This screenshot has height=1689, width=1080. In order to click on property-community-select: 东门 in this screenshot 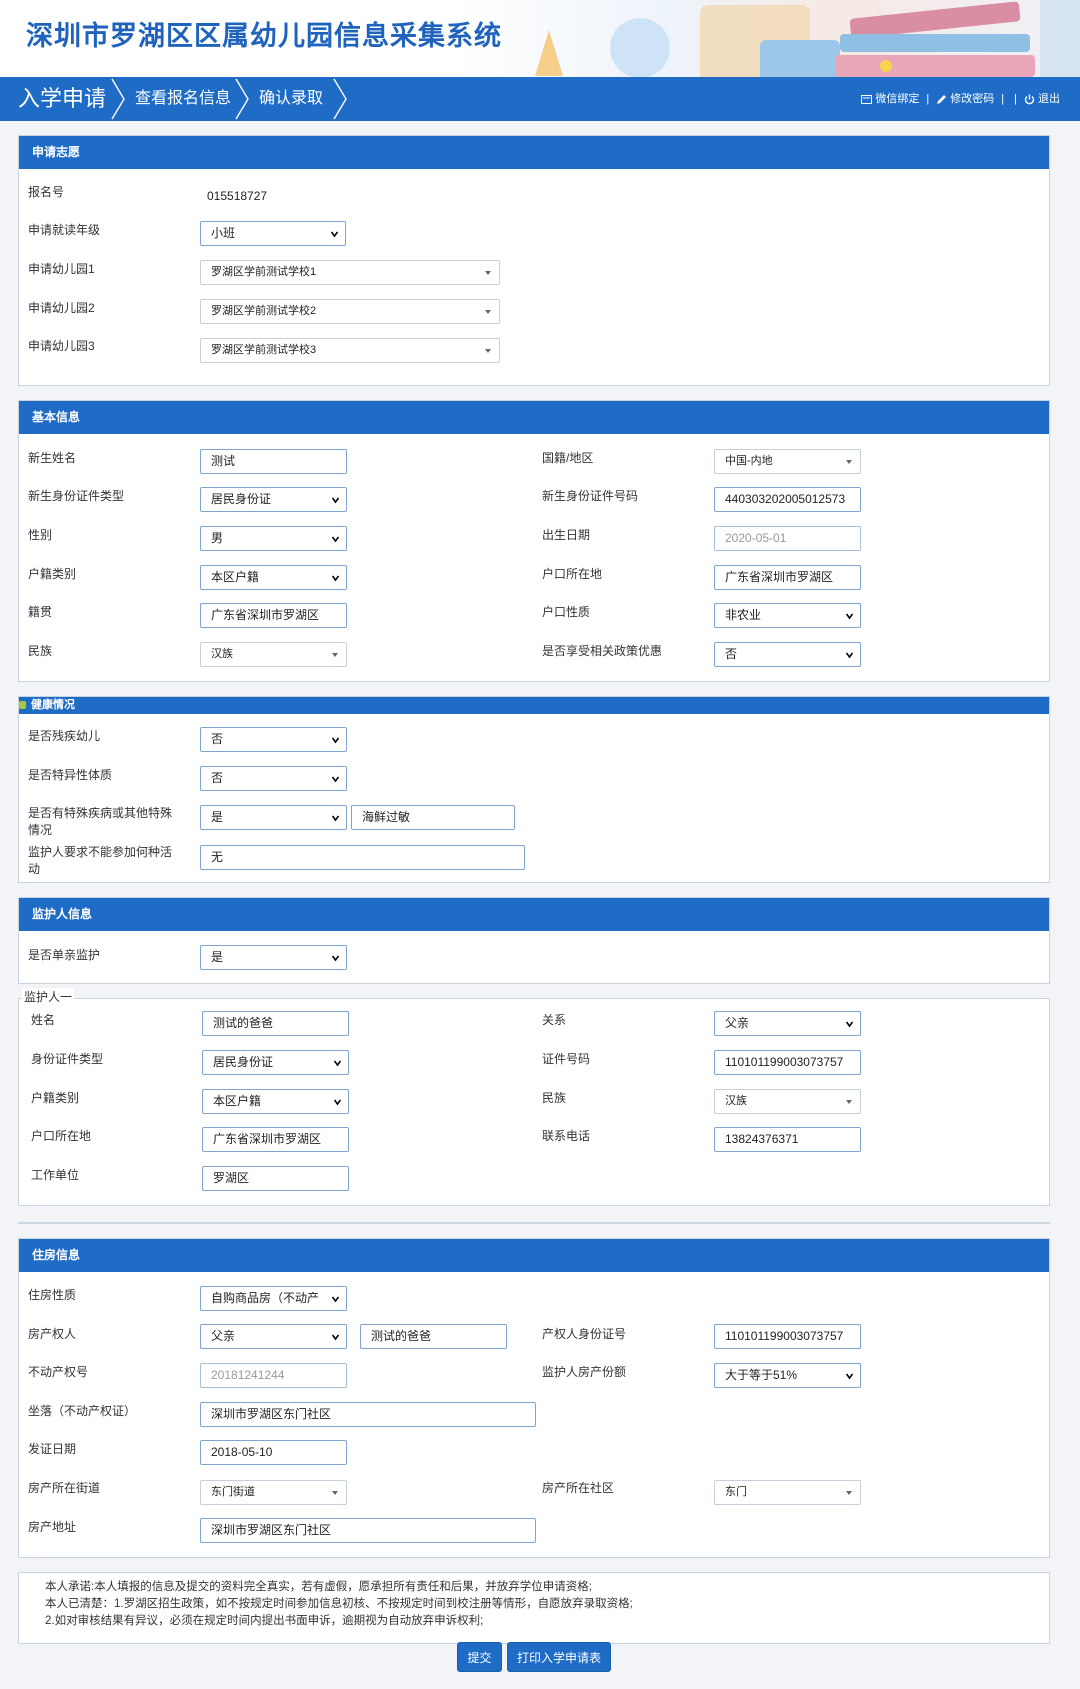, I will do `click(787, 1492)`.